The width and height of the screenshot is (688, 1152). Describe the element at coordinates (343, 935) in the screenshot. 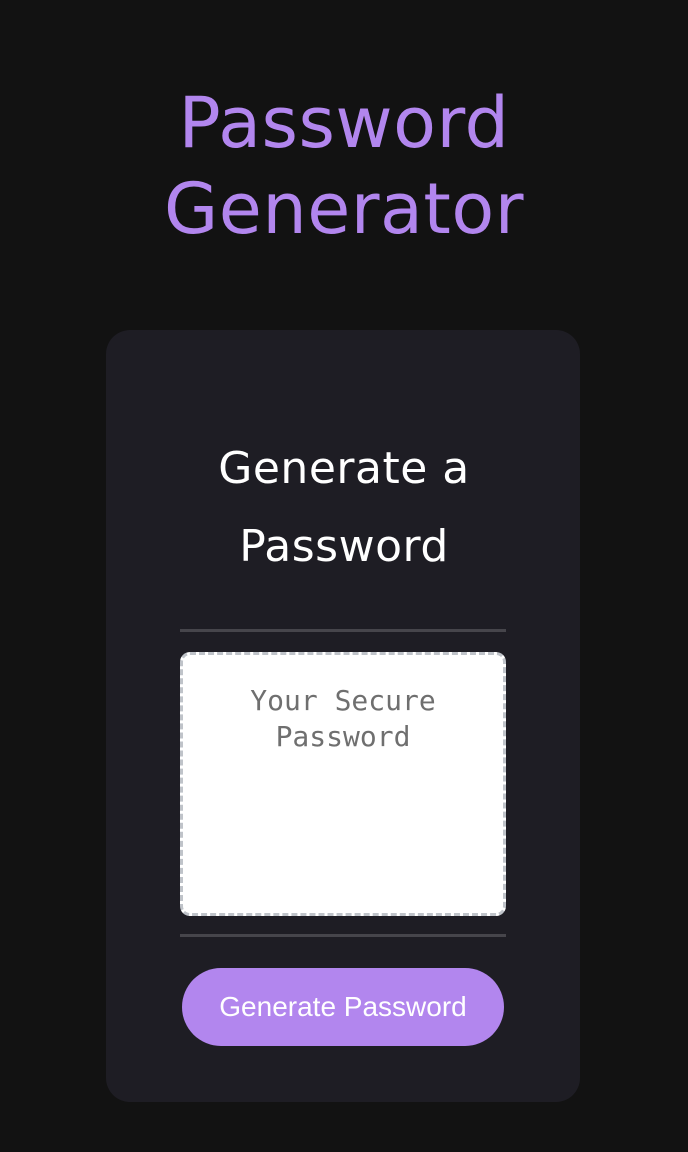

I see `bottom-divider` at that location.